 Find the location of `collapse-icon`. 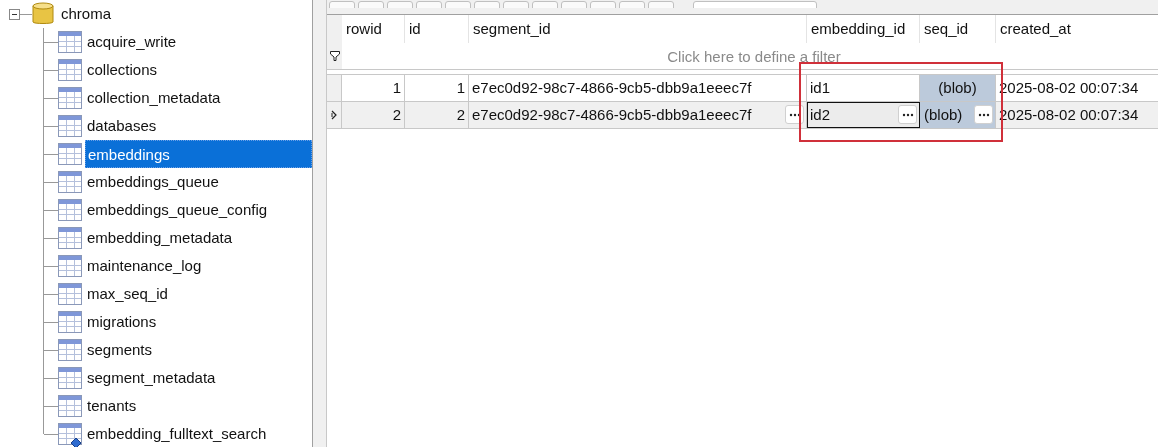

collapse-icon is located at coordinates (14, 14).